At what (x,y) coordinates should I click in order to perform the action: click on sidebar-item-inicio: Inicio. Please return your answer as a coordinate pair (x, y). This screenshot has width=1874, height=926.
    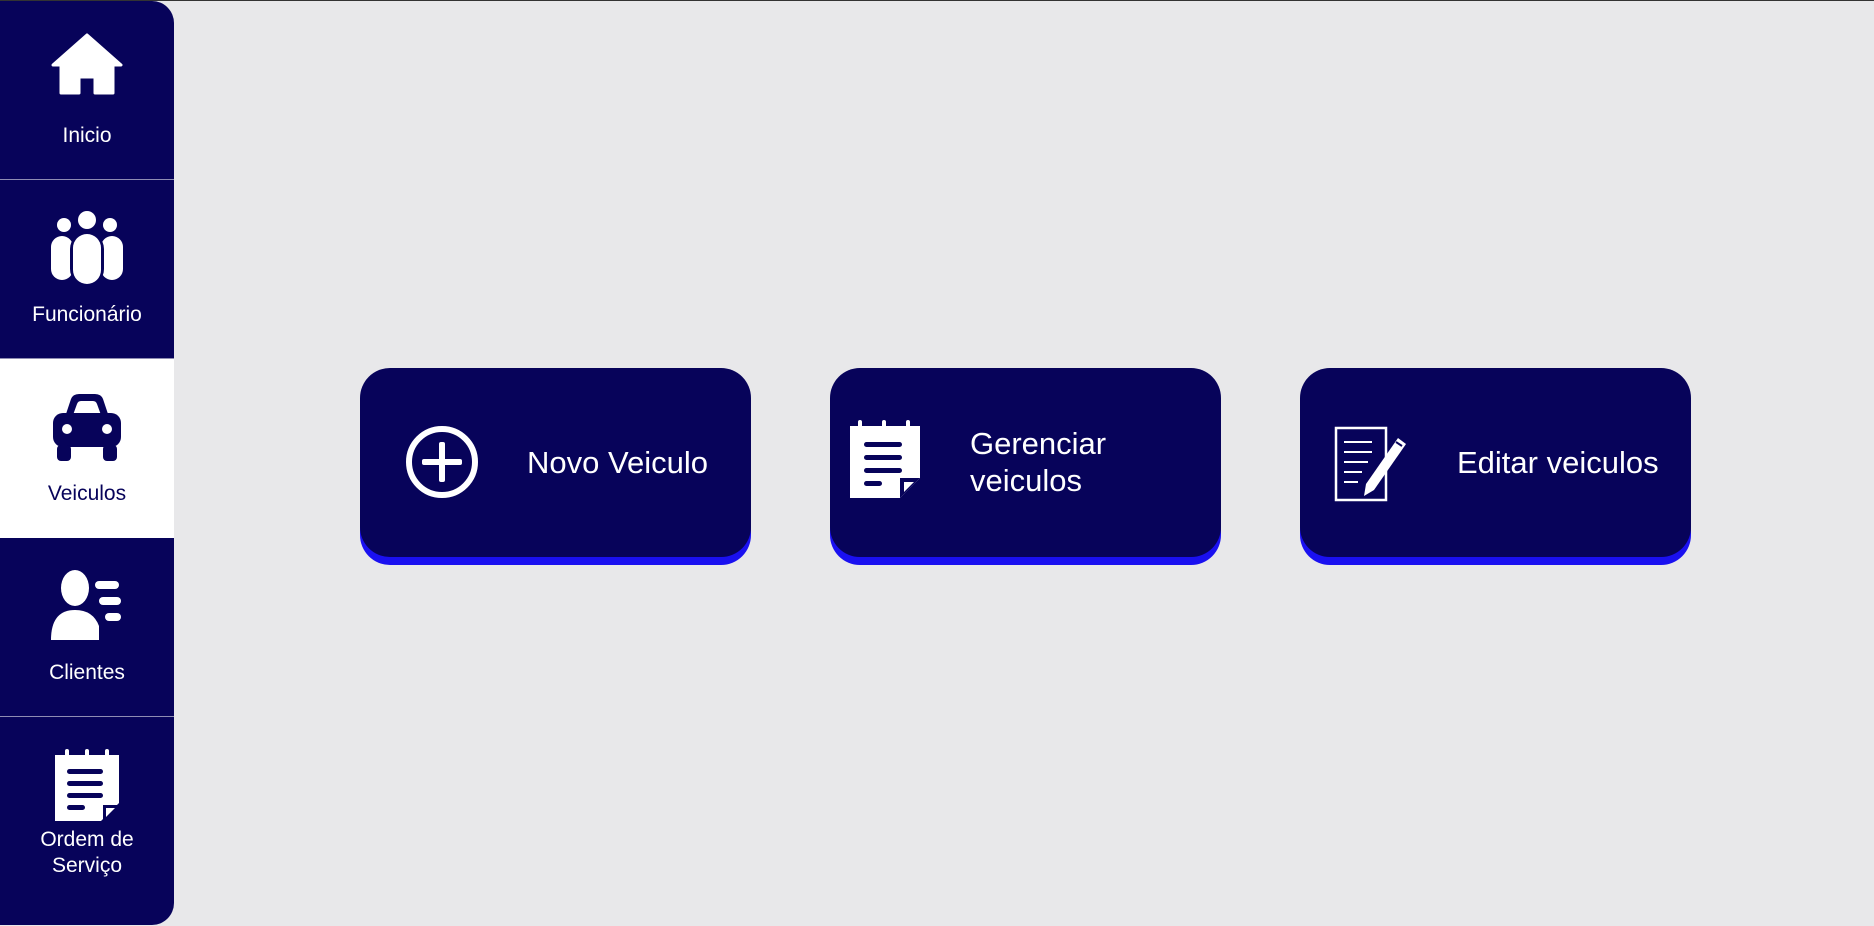
    Looking at the image, I should click on (87, 90).